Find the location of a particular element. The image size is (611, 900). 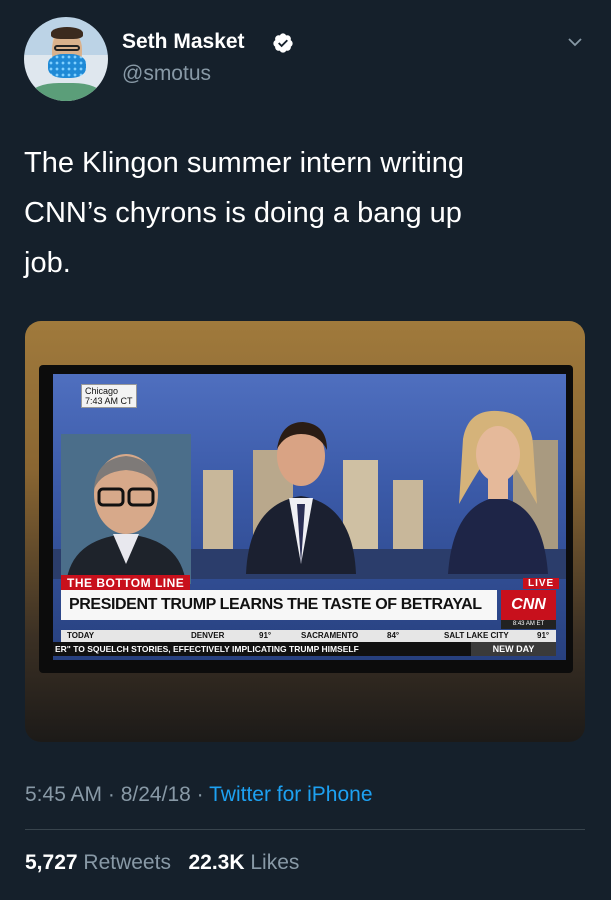

location-box: Chicago 7:43 AM CT is located at coordinates (109, 396).